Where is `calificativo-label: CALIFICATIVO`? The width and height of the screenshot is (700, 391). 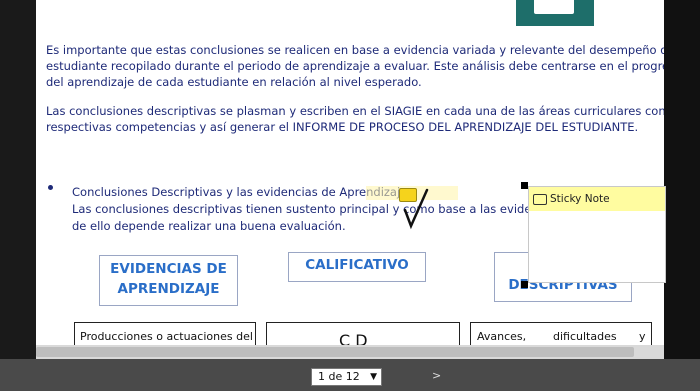
calificativo-label: CALIFICATIVO is located at coordinates (357, 265).